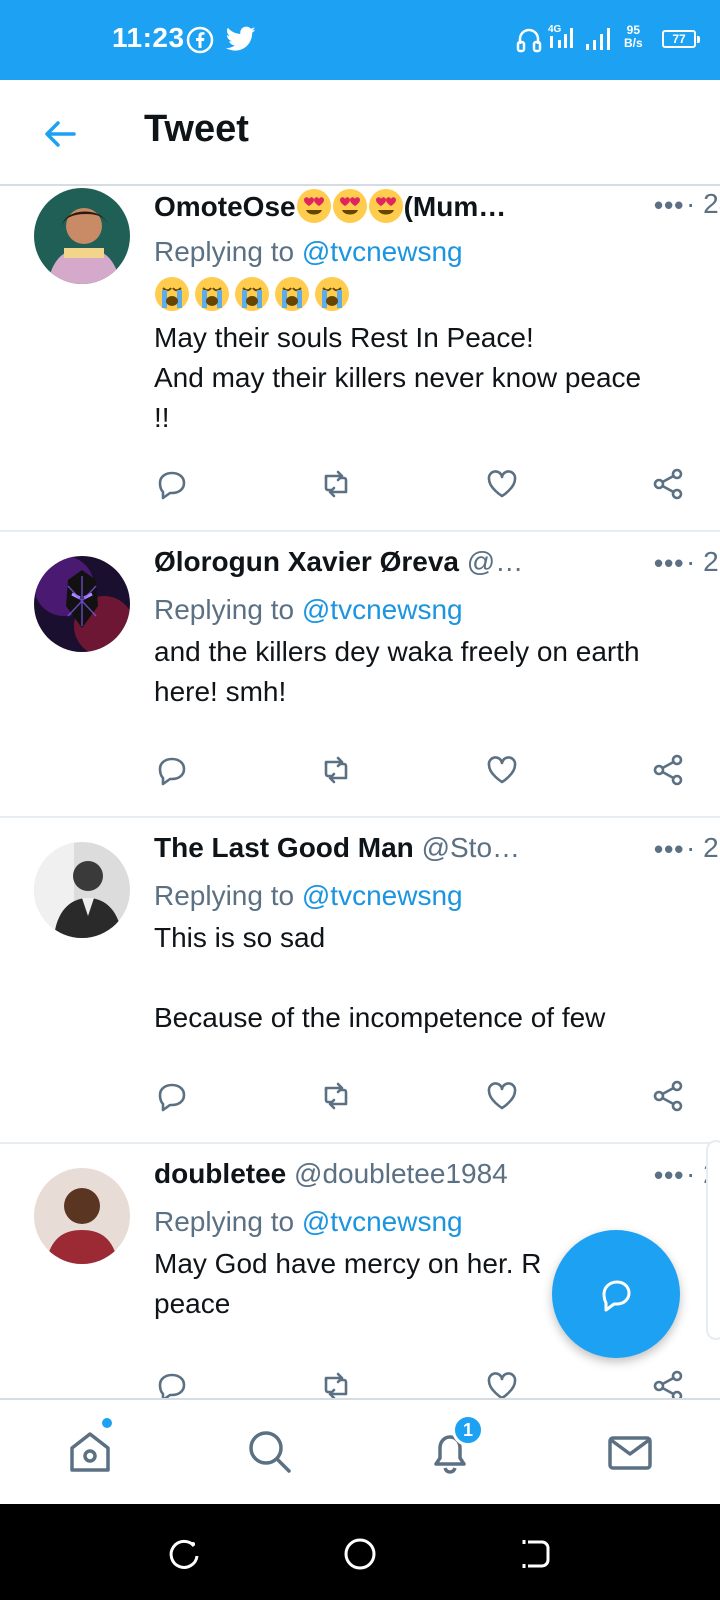 The height and width of the screenshot is (1600, 720). What do you see at coordinates (284, 847) in the screenshot?
I see `display-name: The Last Good Man` at bounding box center [284, 847].